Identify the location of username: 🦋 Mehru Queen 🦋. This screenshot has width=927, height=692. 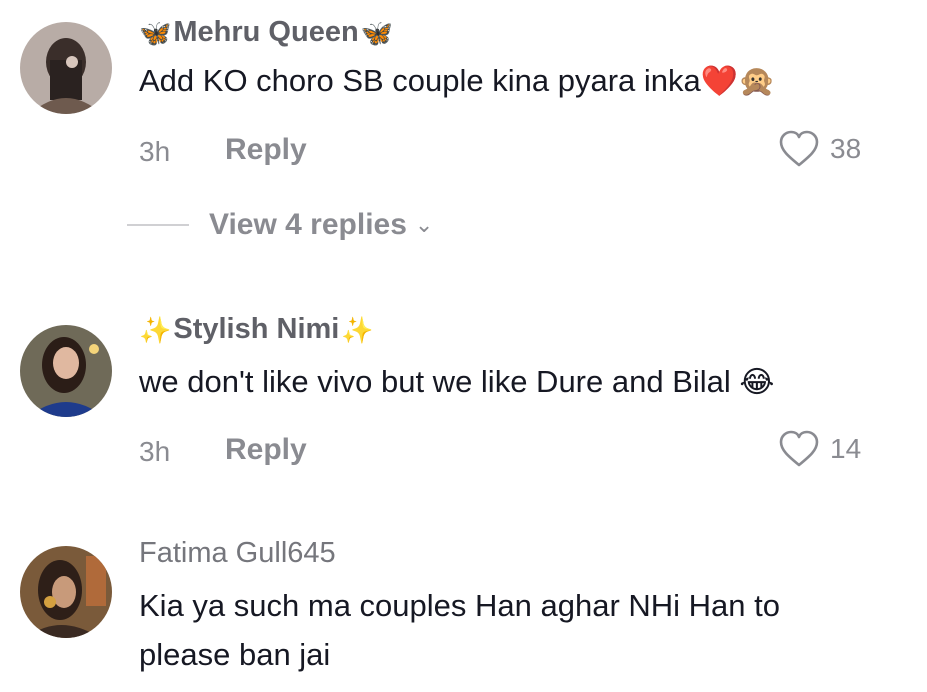
(266, 32).